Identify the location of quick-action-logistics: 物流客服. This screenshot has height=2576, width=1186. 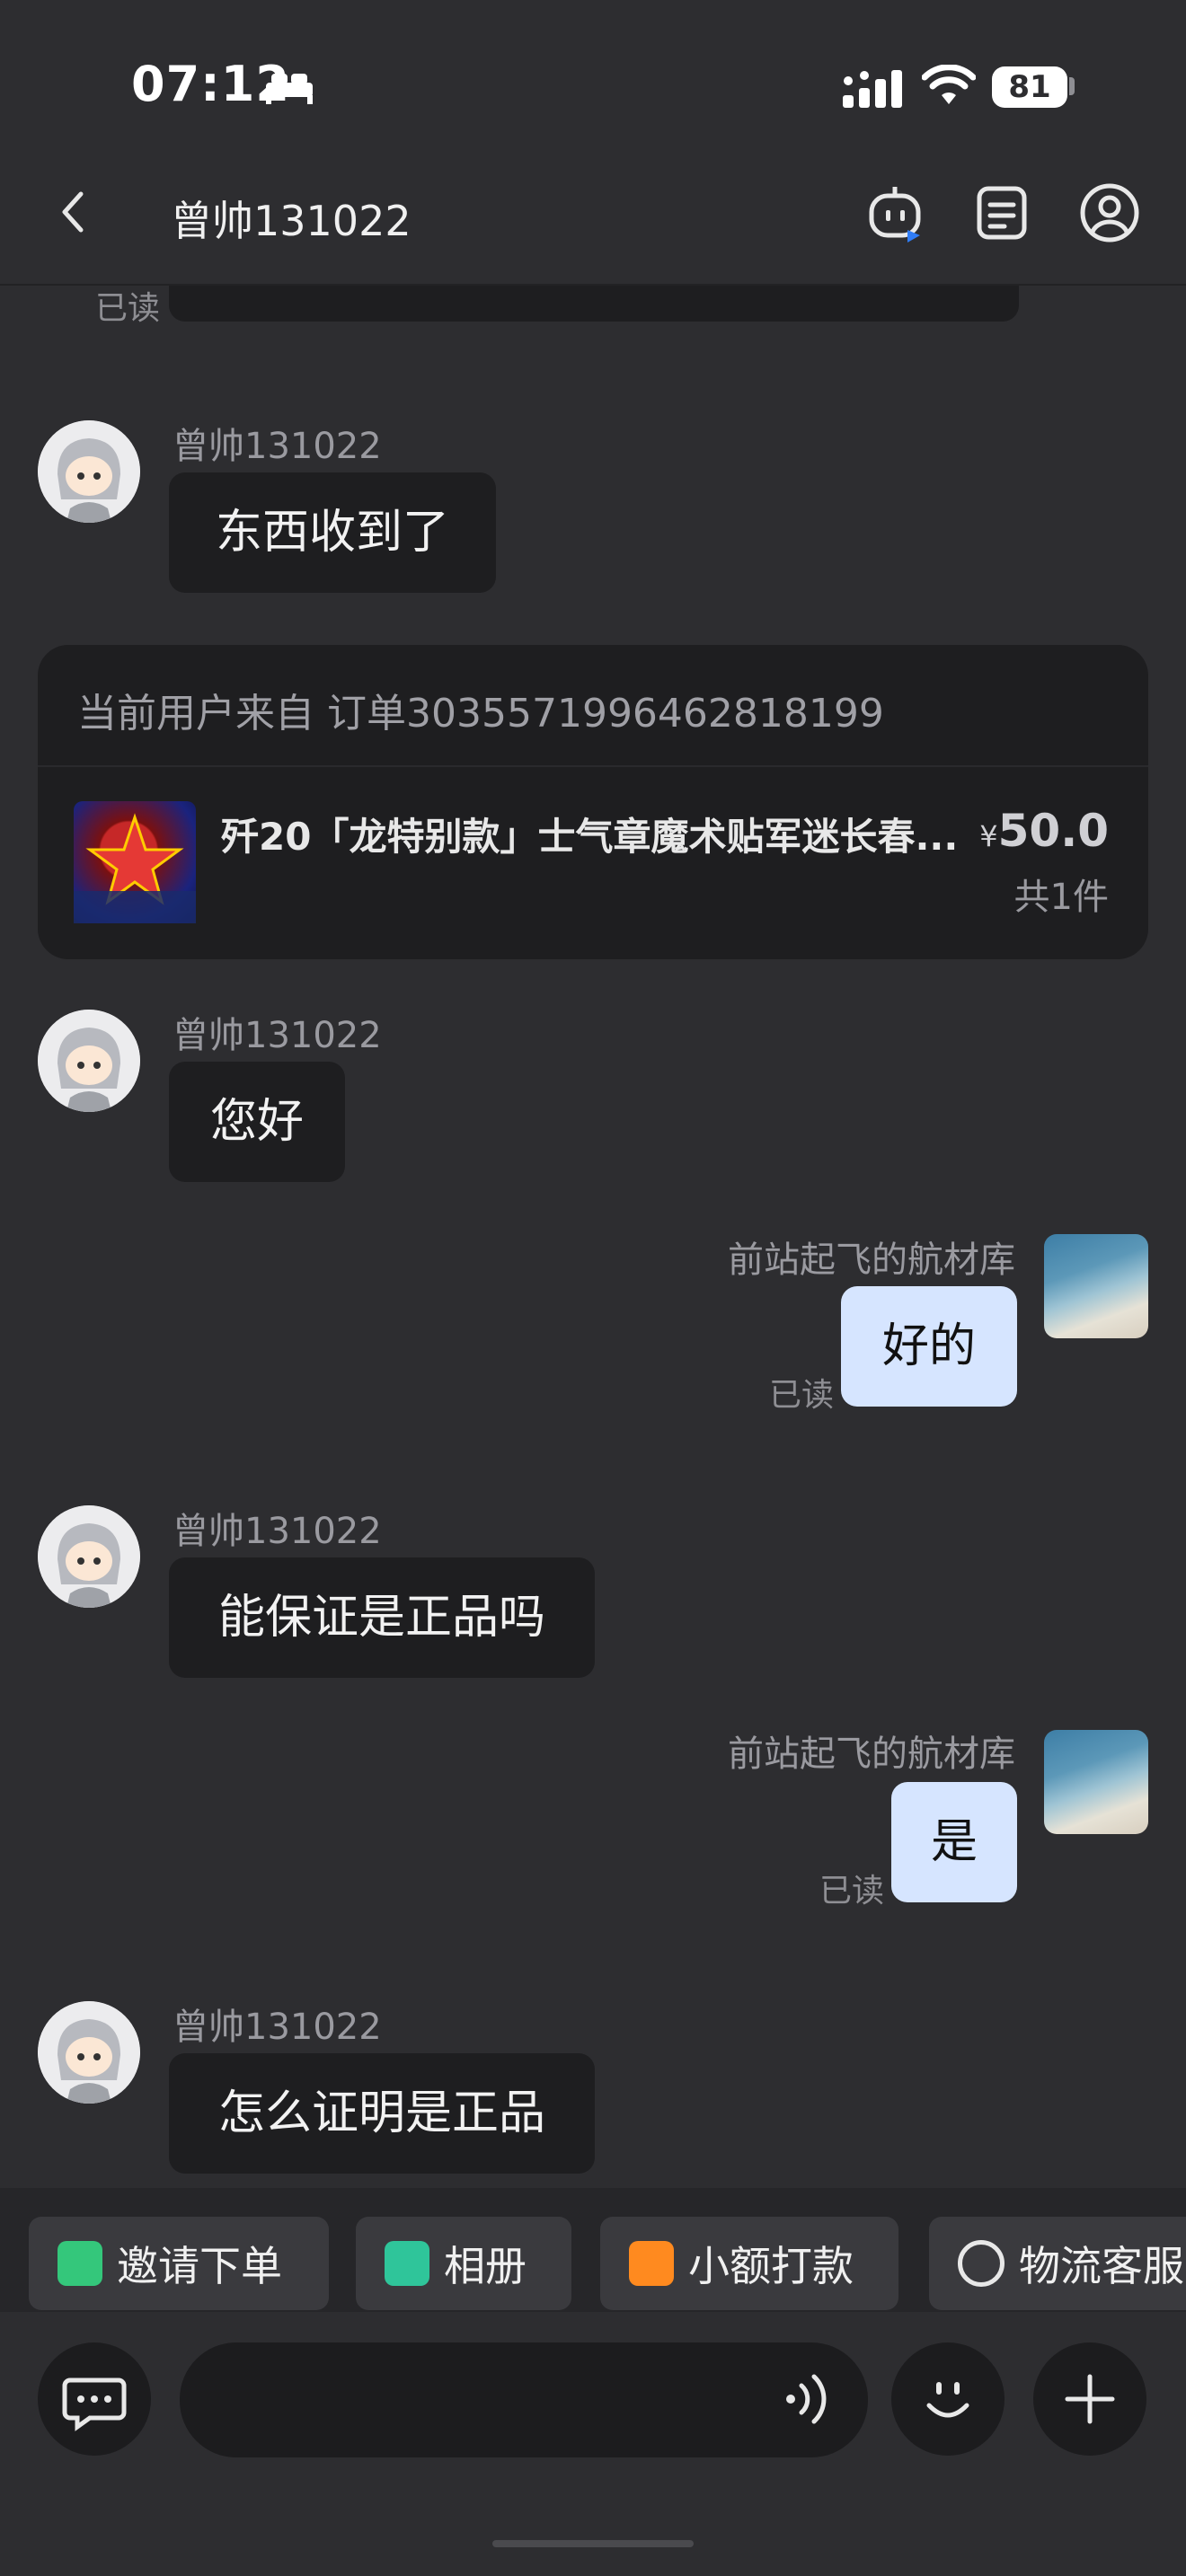
(1057, 2263).